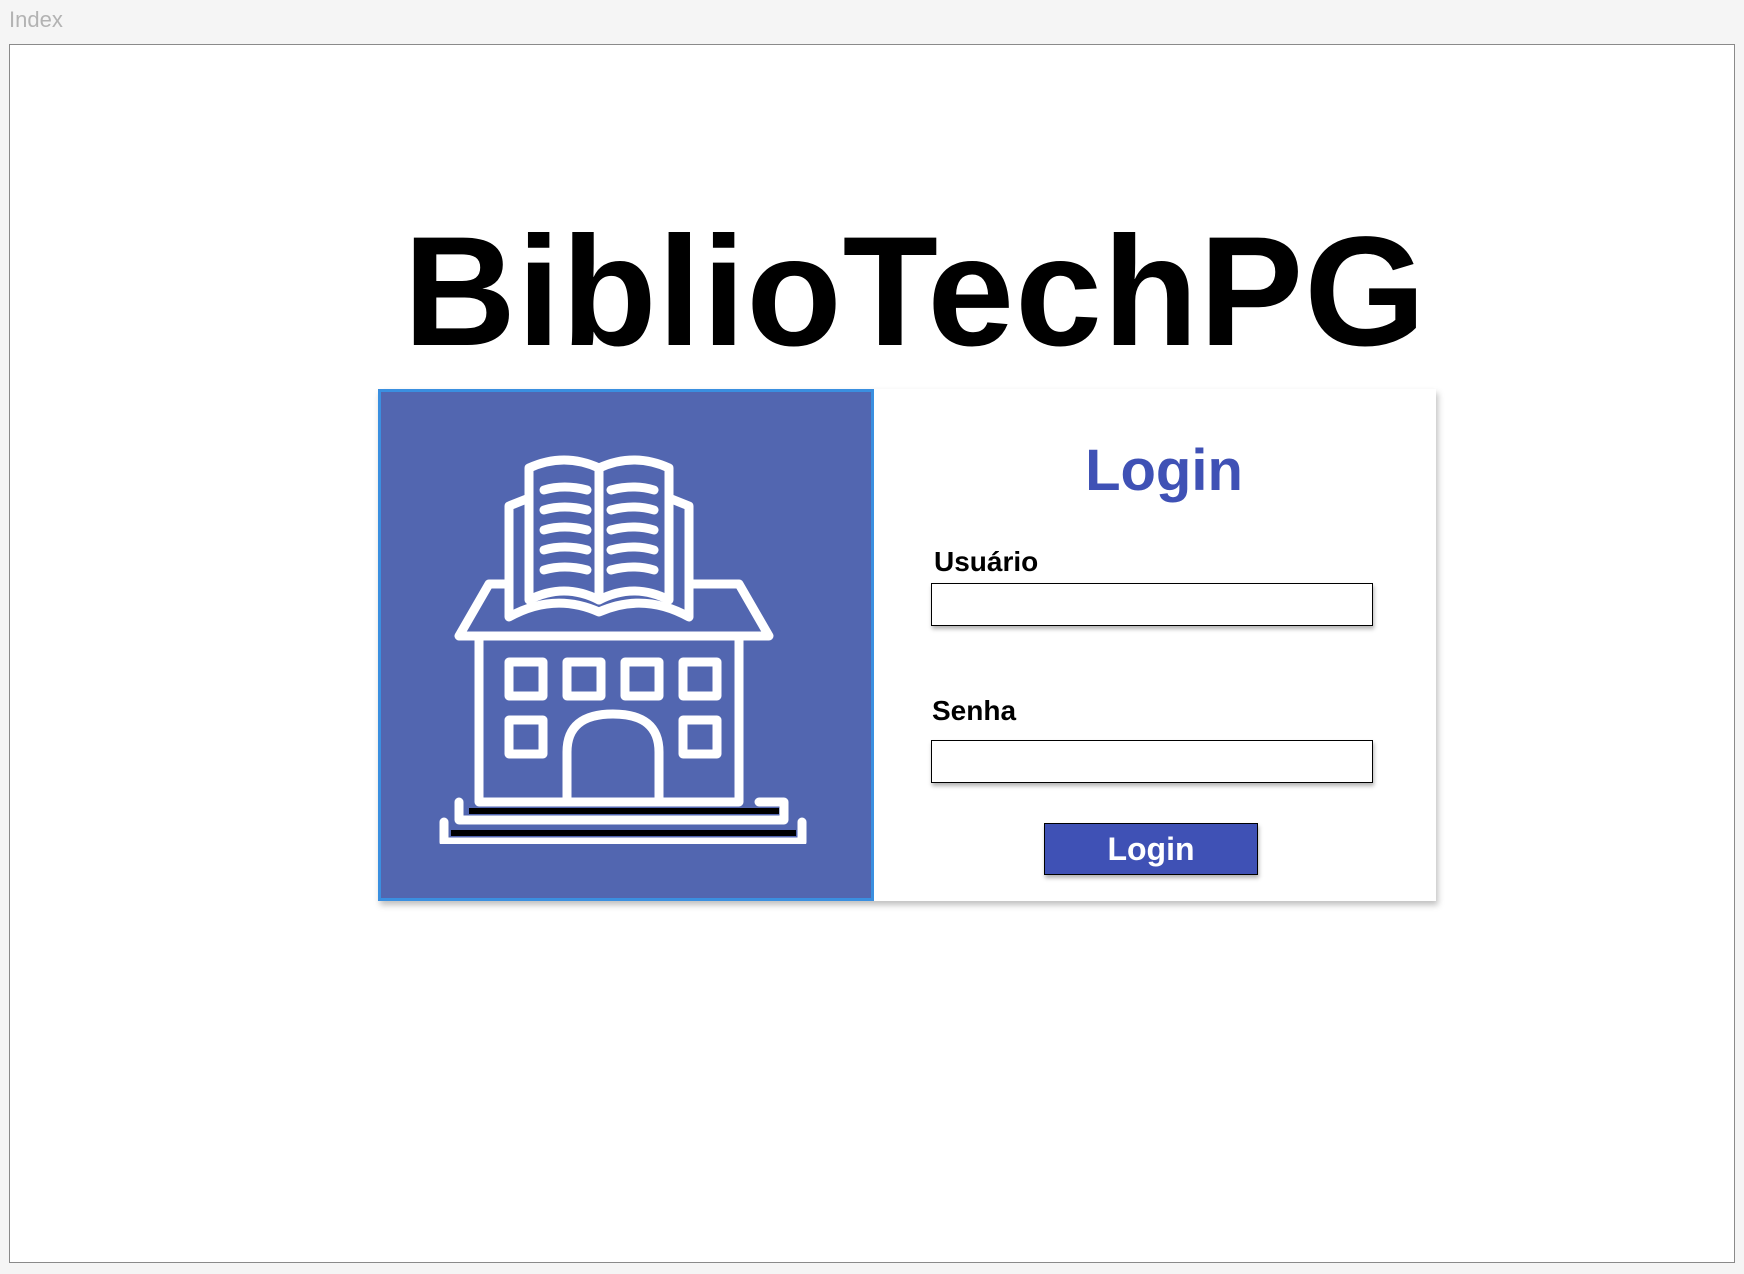  What do you see at coordinates (915, 292) in the screenshot?
I see `app-title: BiblioTechPG` at bounding box center [915, 292].